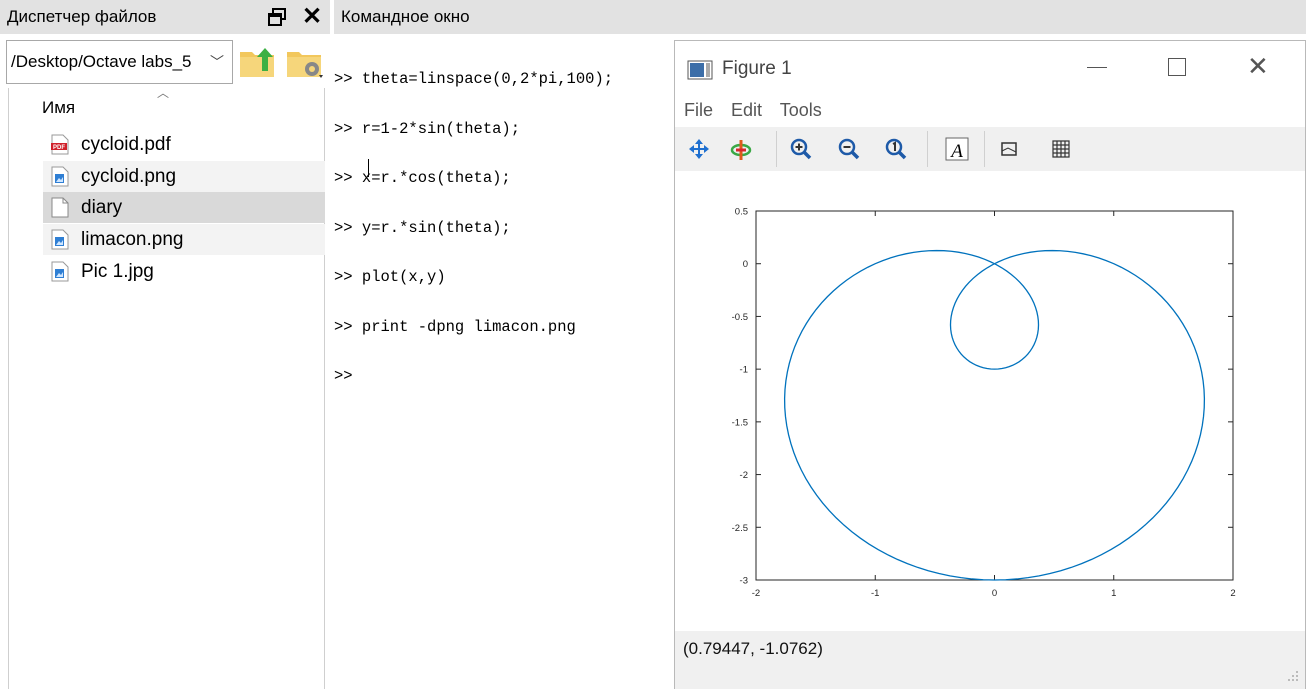 The width and height of the screenshot is (1306, 689). What do you see at coordinates (101, 61) in the screenshot?
I see `path-text: /Desktop/Octave labs_5` at bounding box center [101, 61].